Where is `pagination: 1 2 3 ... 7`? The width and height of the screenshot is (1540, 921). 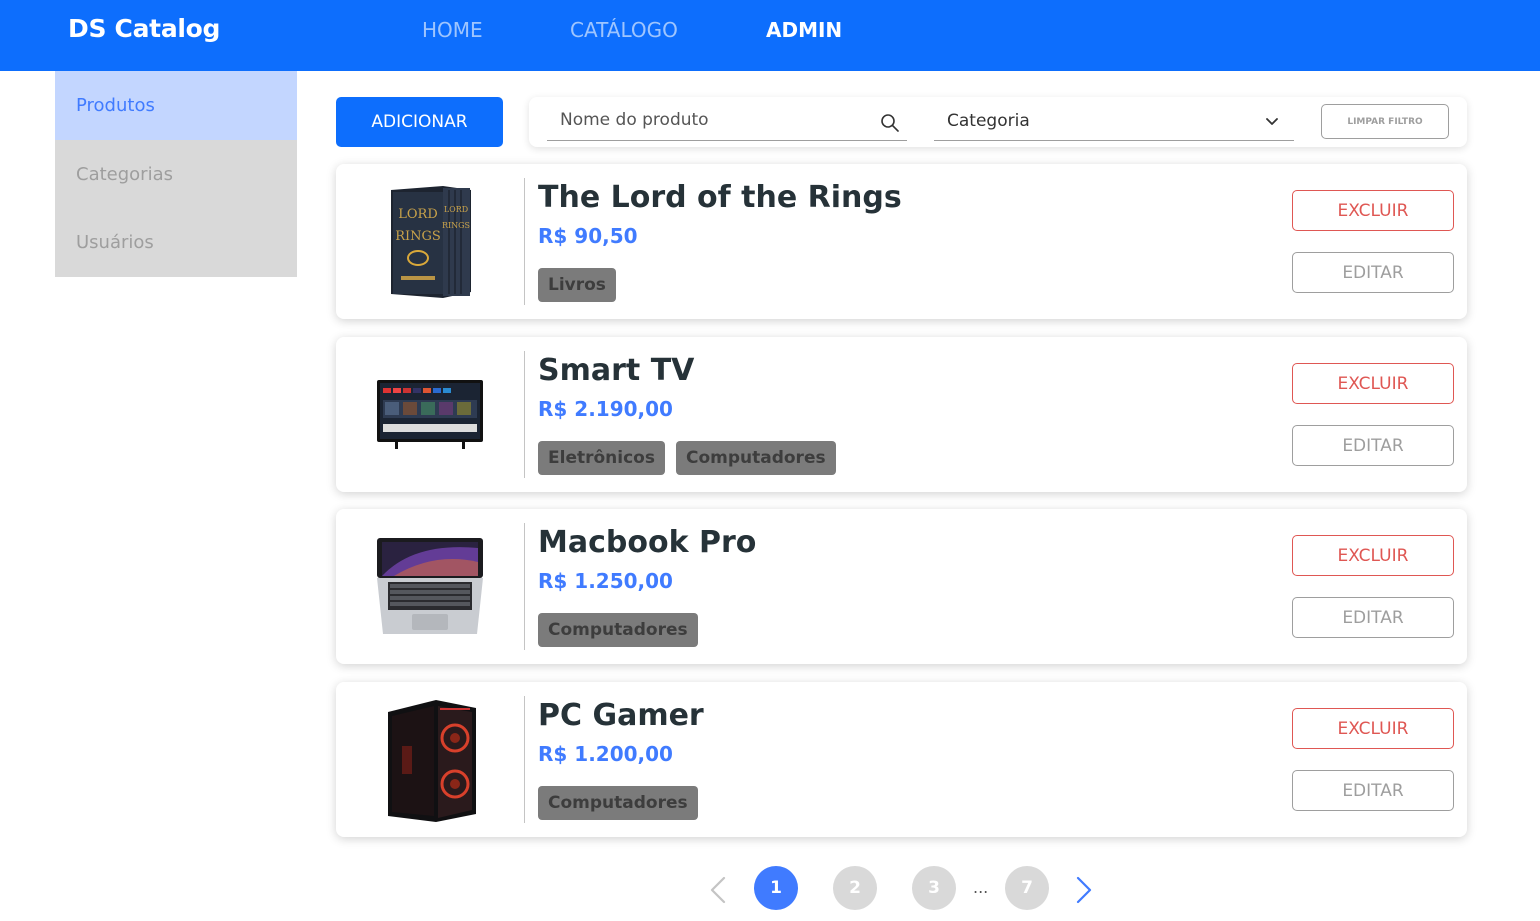 pagination: 1 2 3 ... 7 is located at coordinates (770, 889).